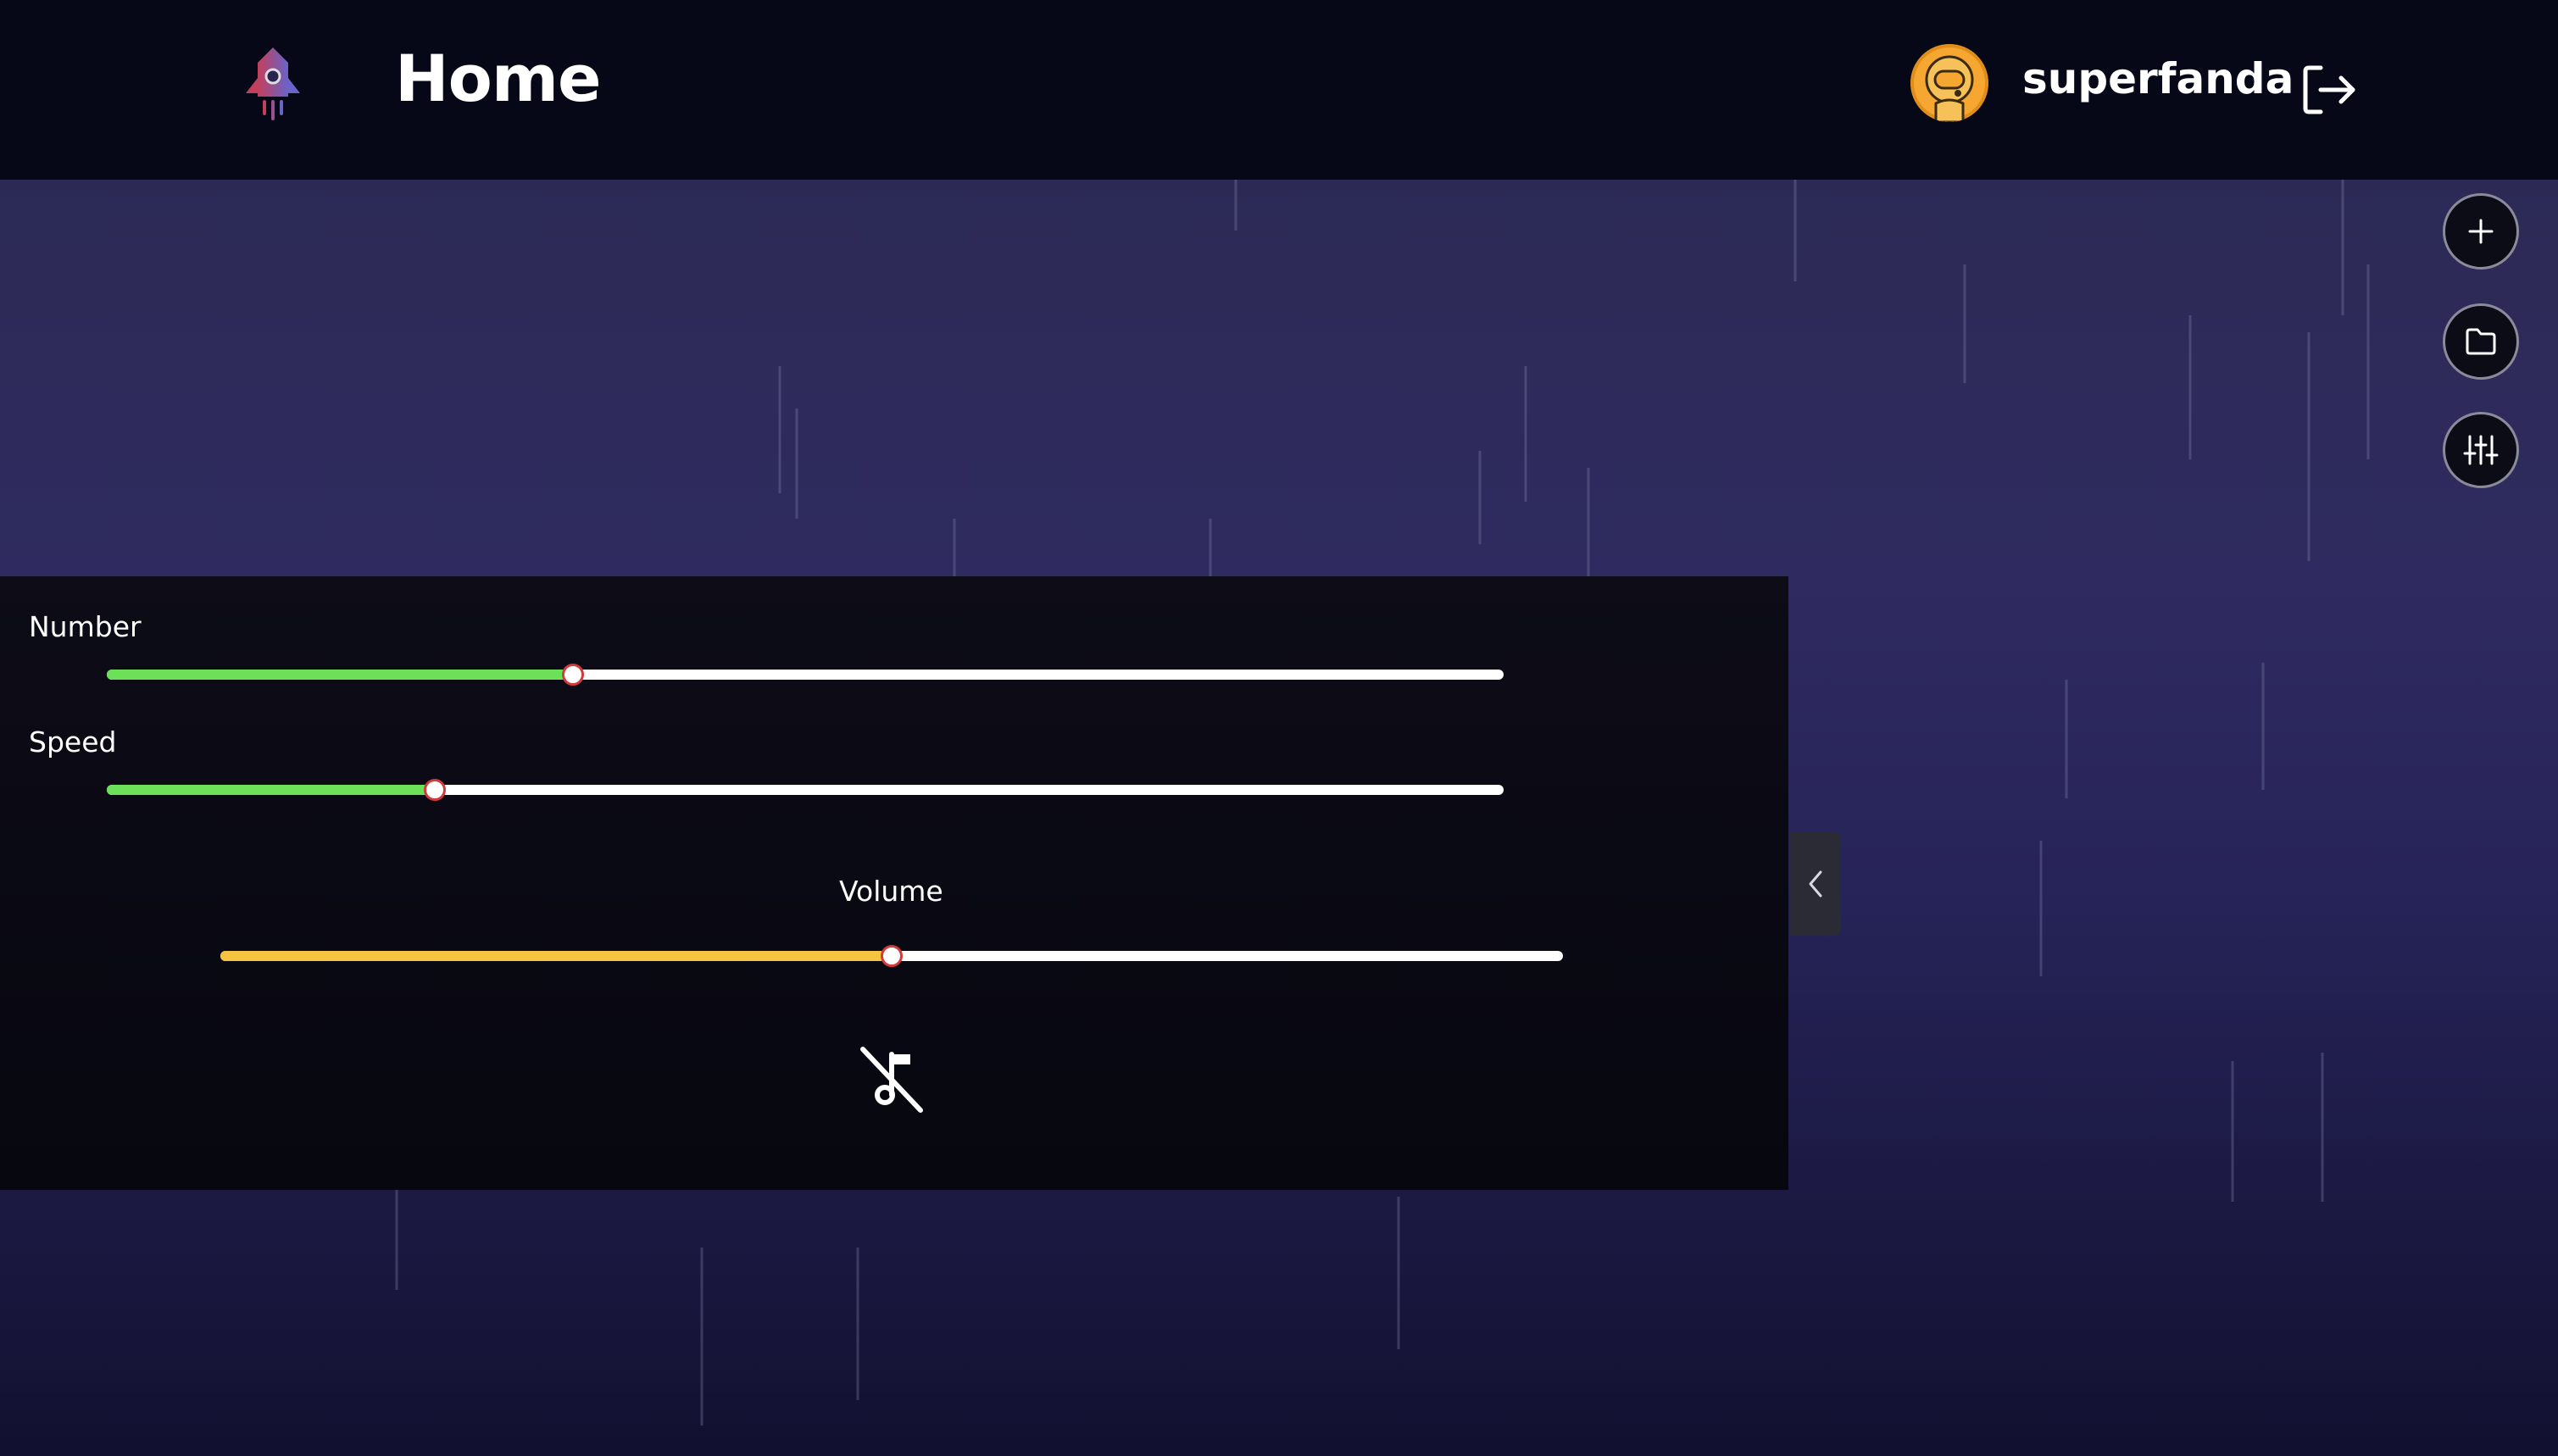  What do you see at coordinates (2330, 90) in the screenshot?
I see `logout-icon` at bounding box center [2330, 90].